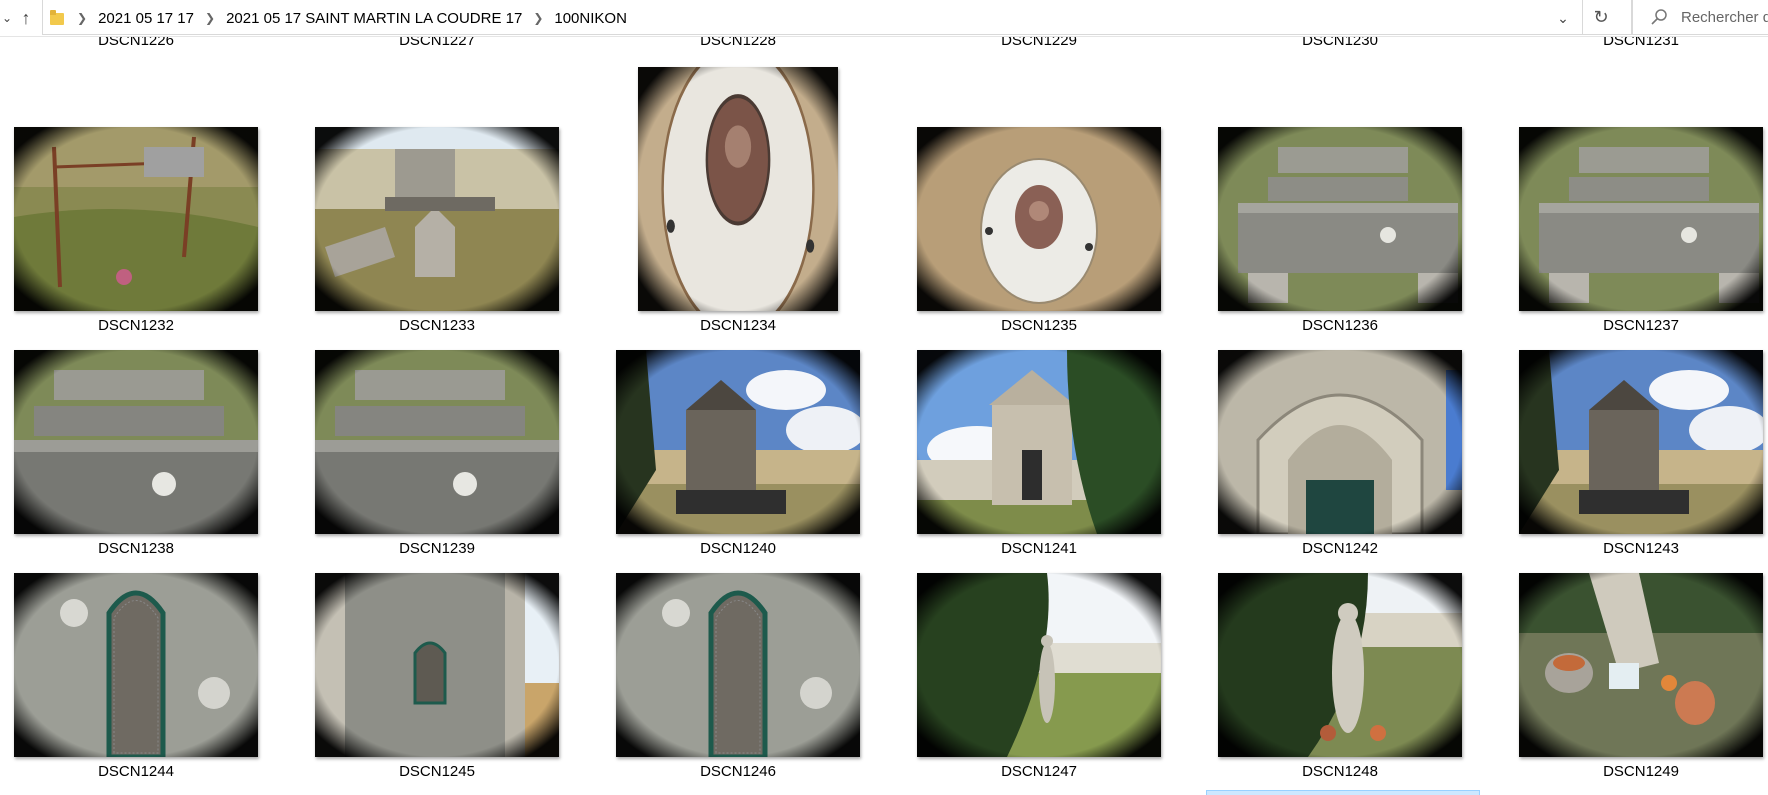 Image resolution: width=1768 pixels, height=795 pixels. Describe the element at coordinates (437, 325) in the screenshot. I see `file-label: DSCN1233` at that location.